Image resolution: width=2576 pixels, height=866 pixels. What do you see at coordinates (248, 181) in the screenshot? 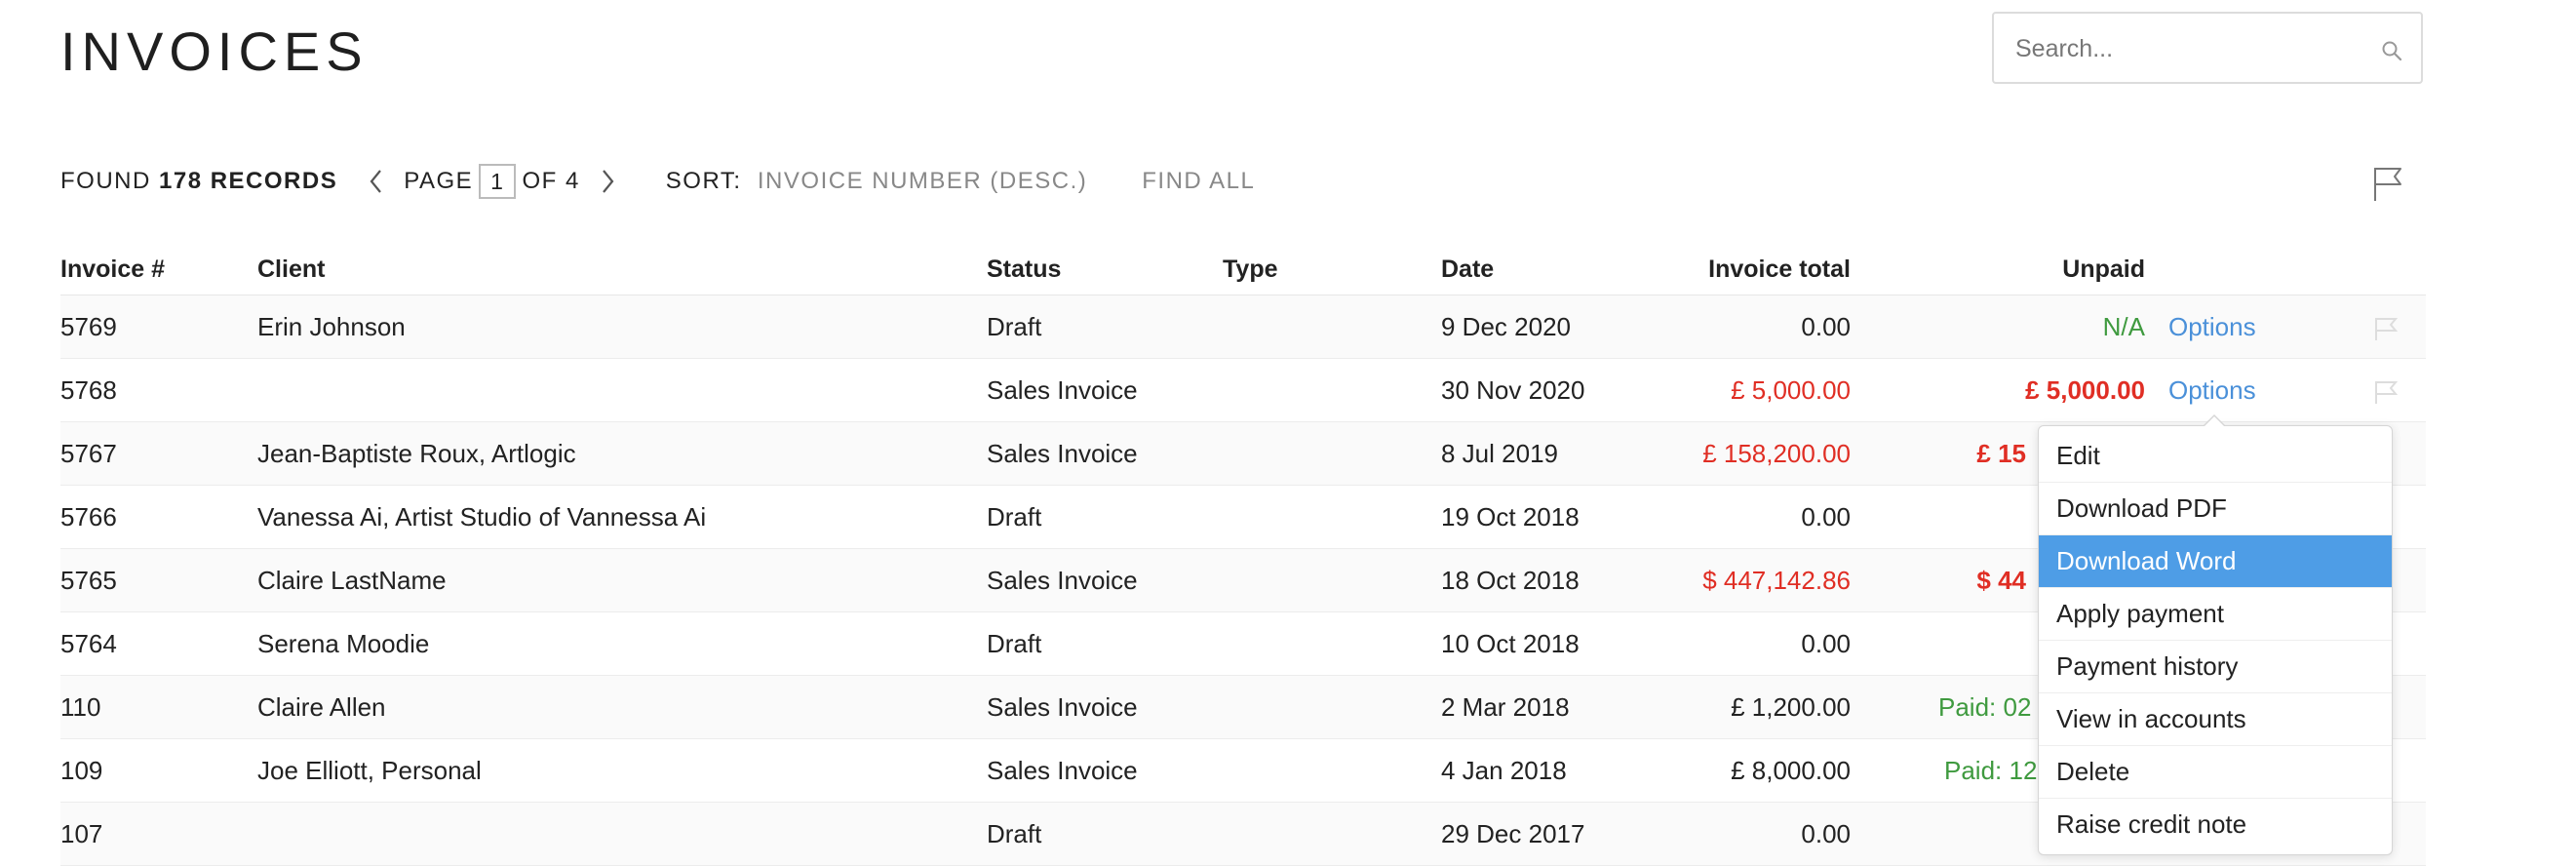
I see `found-count: 178 RECORDS` at bounding box center [248, 181].